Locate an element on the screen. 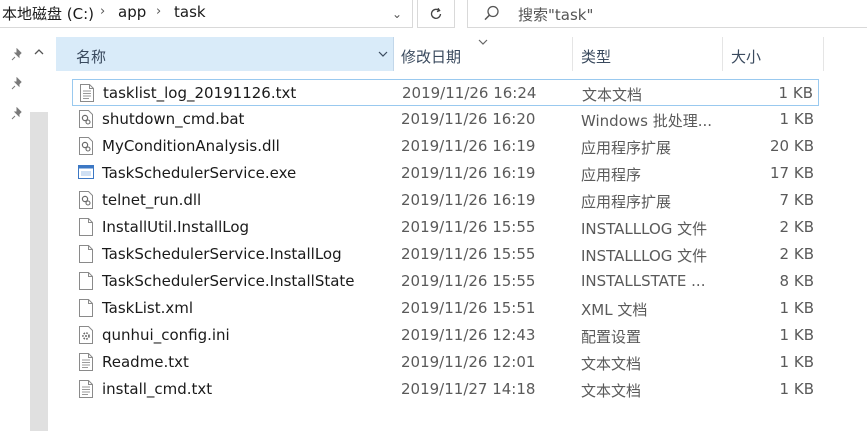 This screenshot has height=431, width=867. file-modified-date: 2019/11/26 16:20 is located at coordinates (468, 119).